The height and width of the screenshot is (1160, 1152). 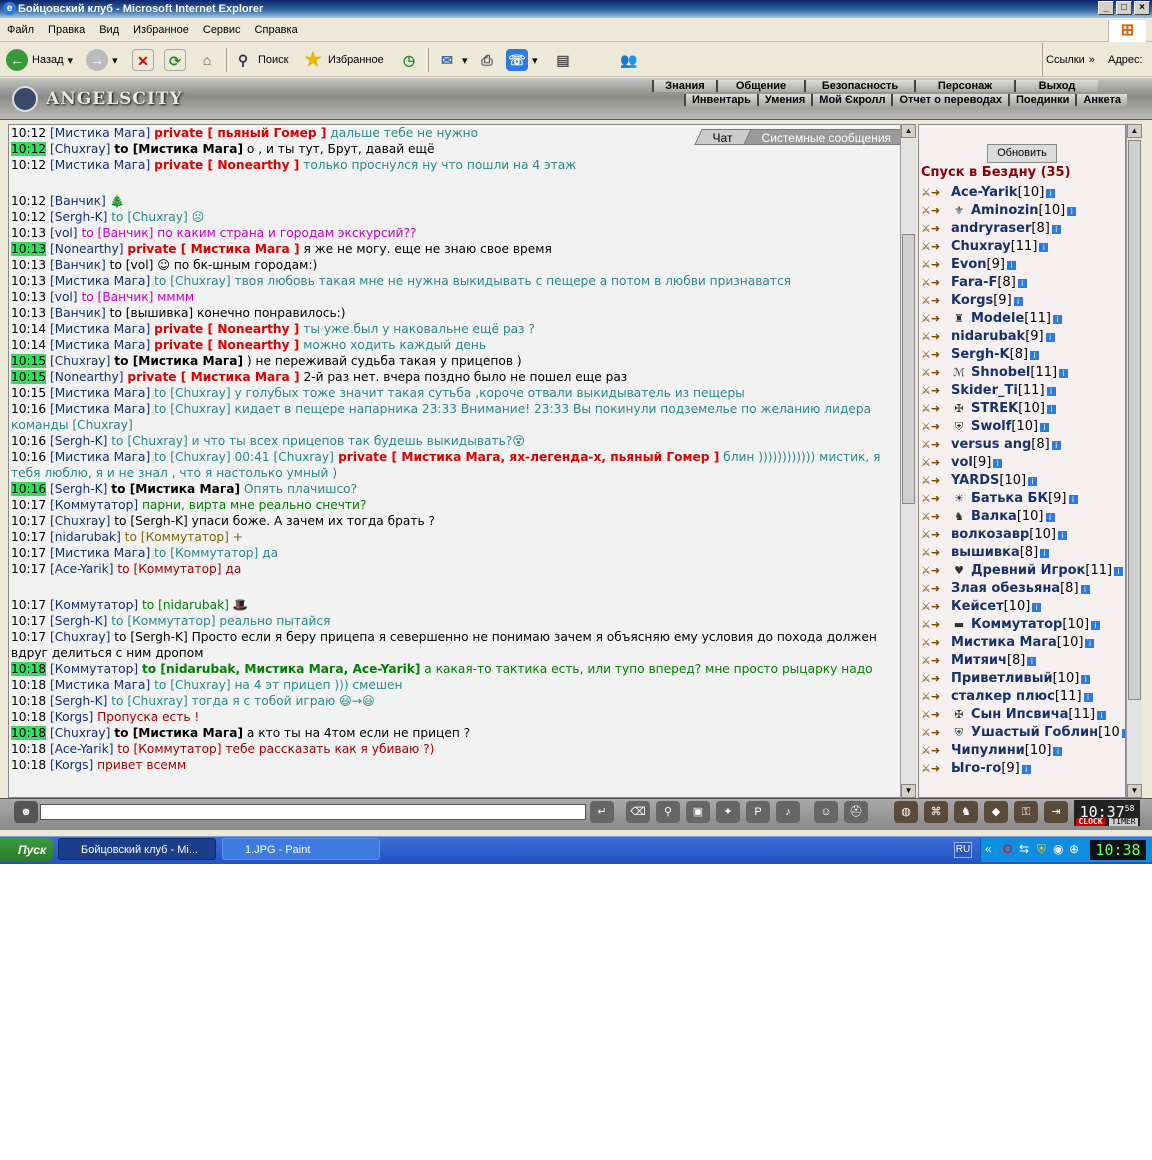 I want to click on history-button: ◷, so click(x=409, y=60).